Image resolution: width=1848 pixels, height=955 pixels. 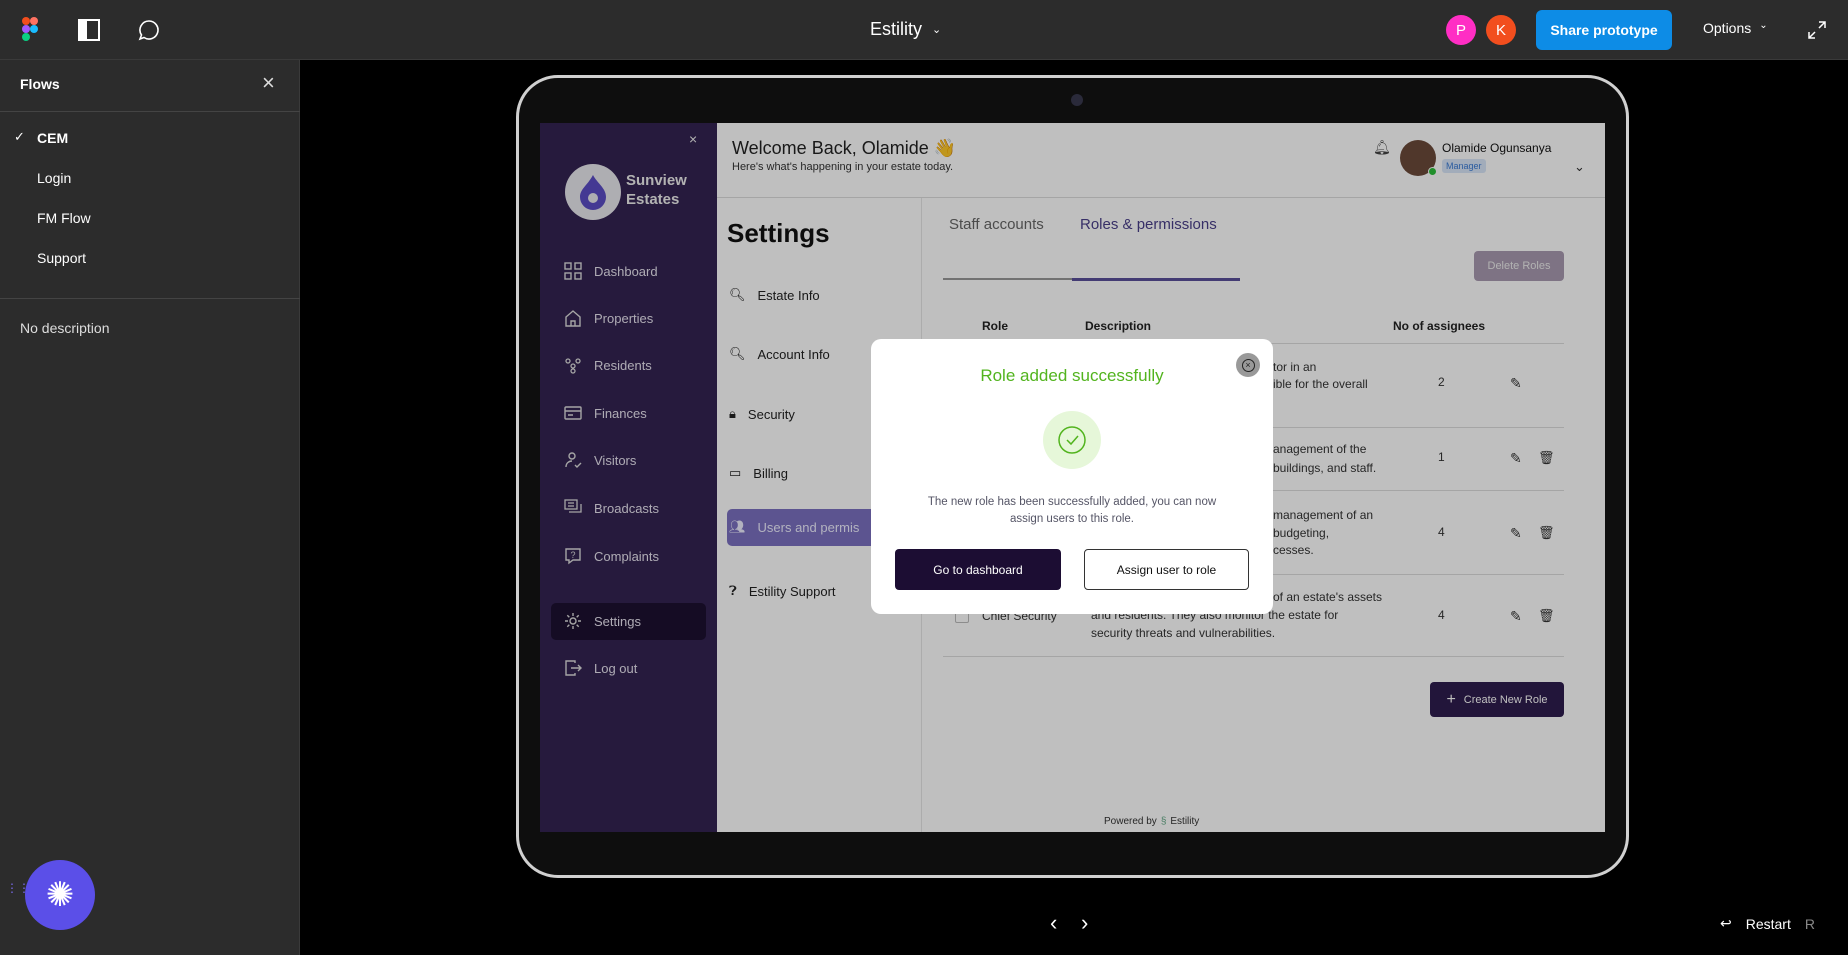 What do you see at coordinates (896, 29) in the screenshot?
I see `file-title-text: Estility` at bounding box center [896, 29].